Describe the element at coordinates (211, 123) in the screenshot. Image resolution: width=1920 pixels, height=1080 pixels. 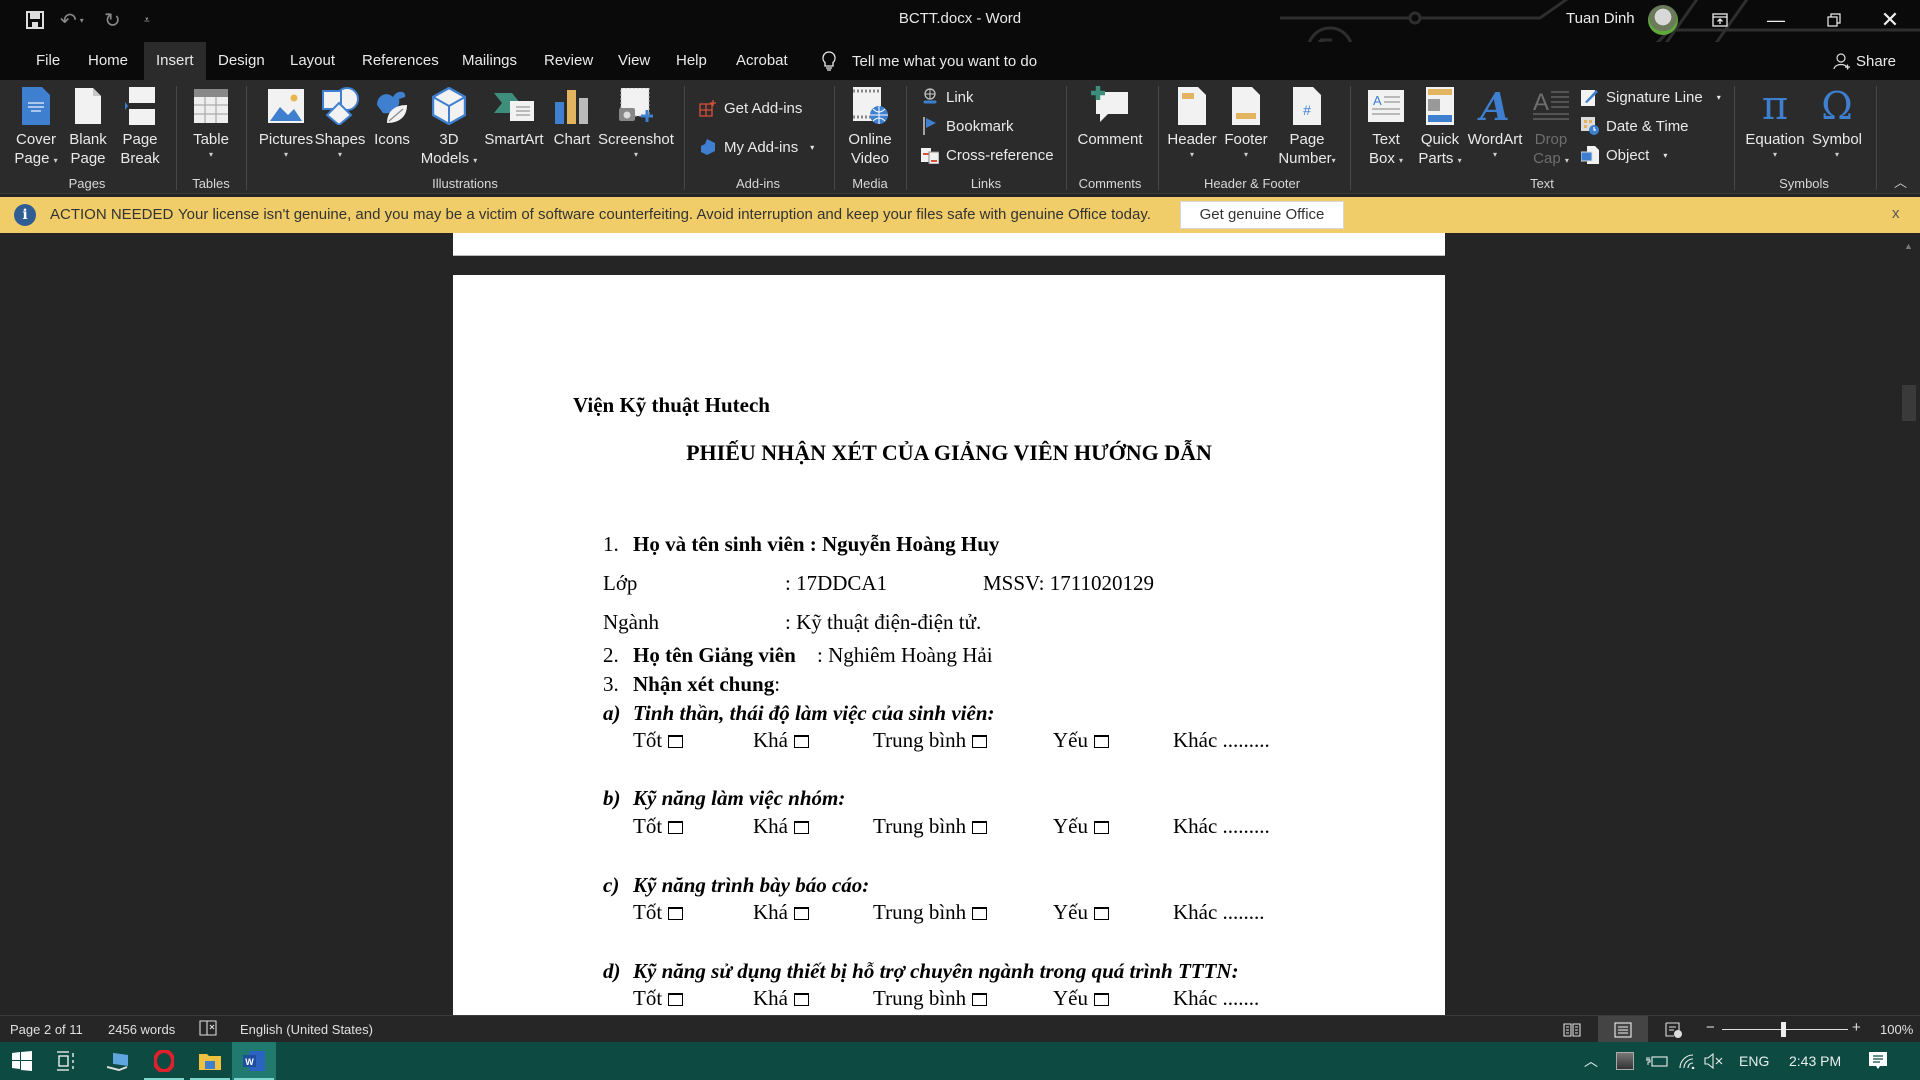
I see `table-button: Table ▾` at that location.